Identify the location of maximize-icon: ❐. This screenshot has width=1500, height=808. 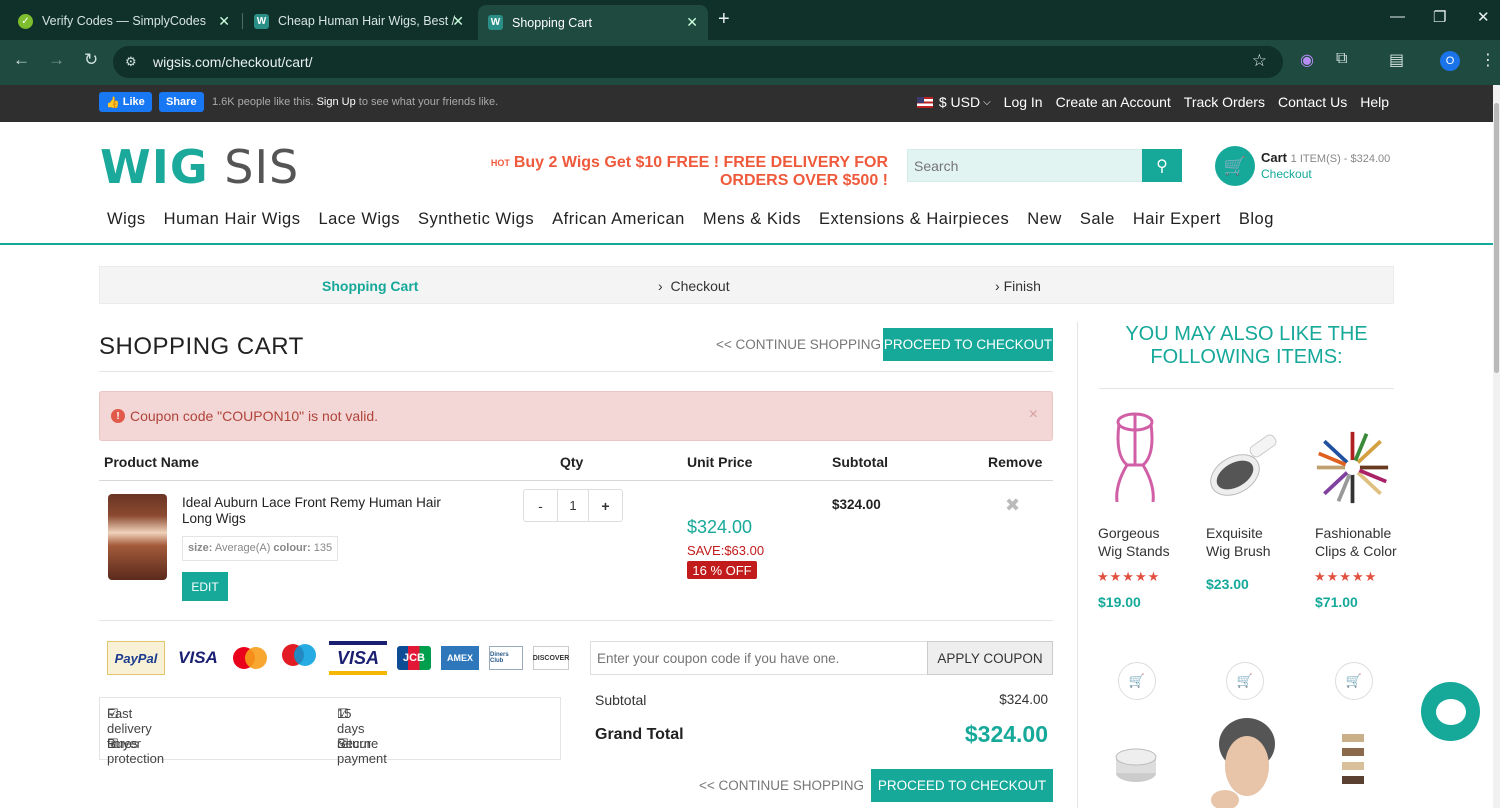
(1439, 17).